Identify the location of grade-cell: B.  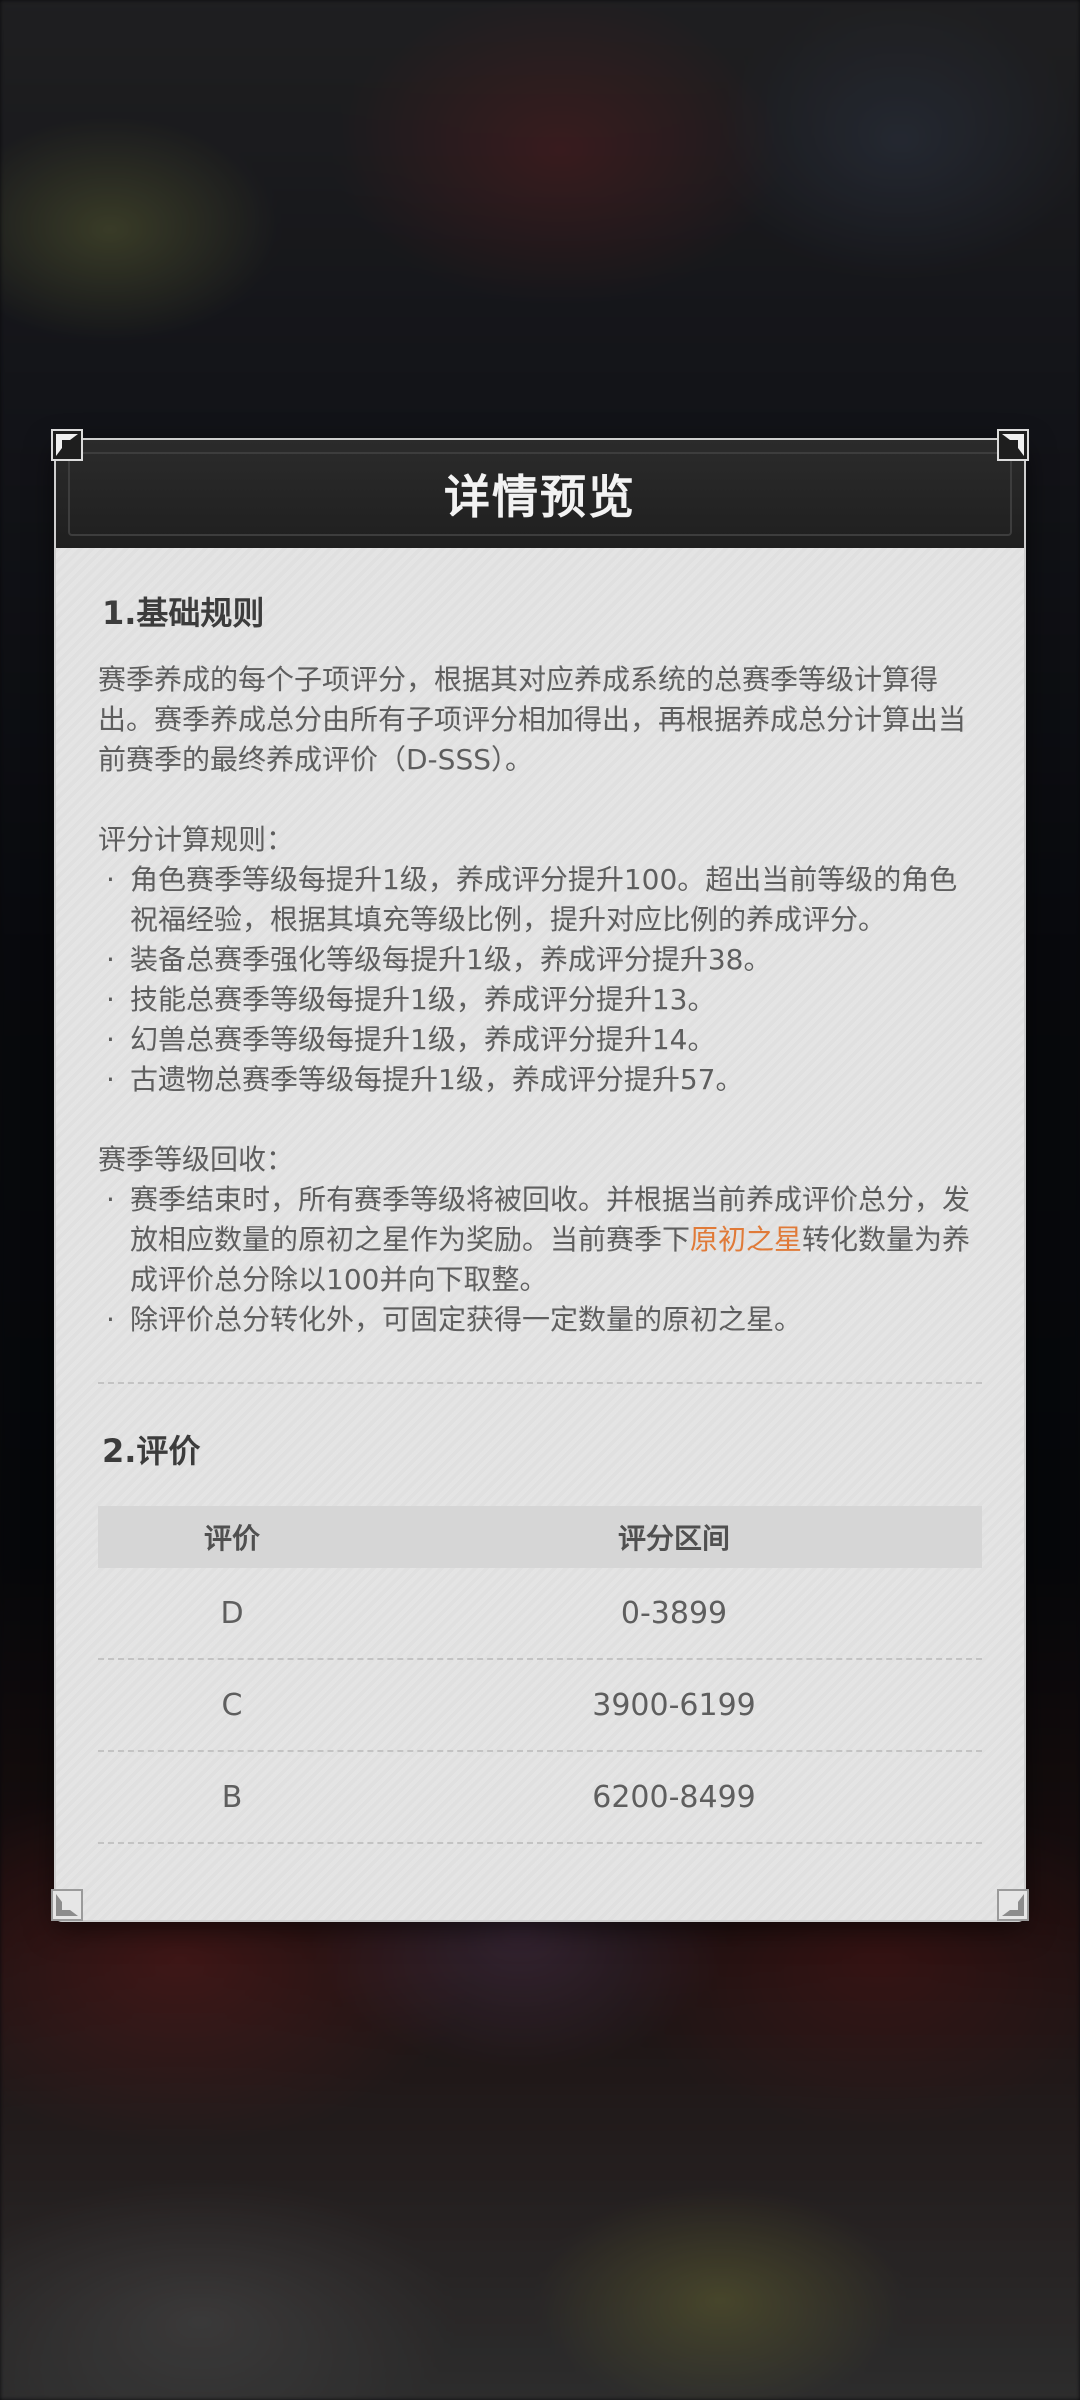
(232, 1797).